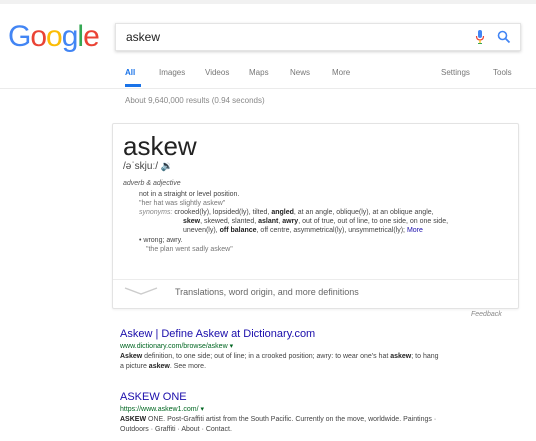  I want to click on google-logo: Google, so click(54, 37).